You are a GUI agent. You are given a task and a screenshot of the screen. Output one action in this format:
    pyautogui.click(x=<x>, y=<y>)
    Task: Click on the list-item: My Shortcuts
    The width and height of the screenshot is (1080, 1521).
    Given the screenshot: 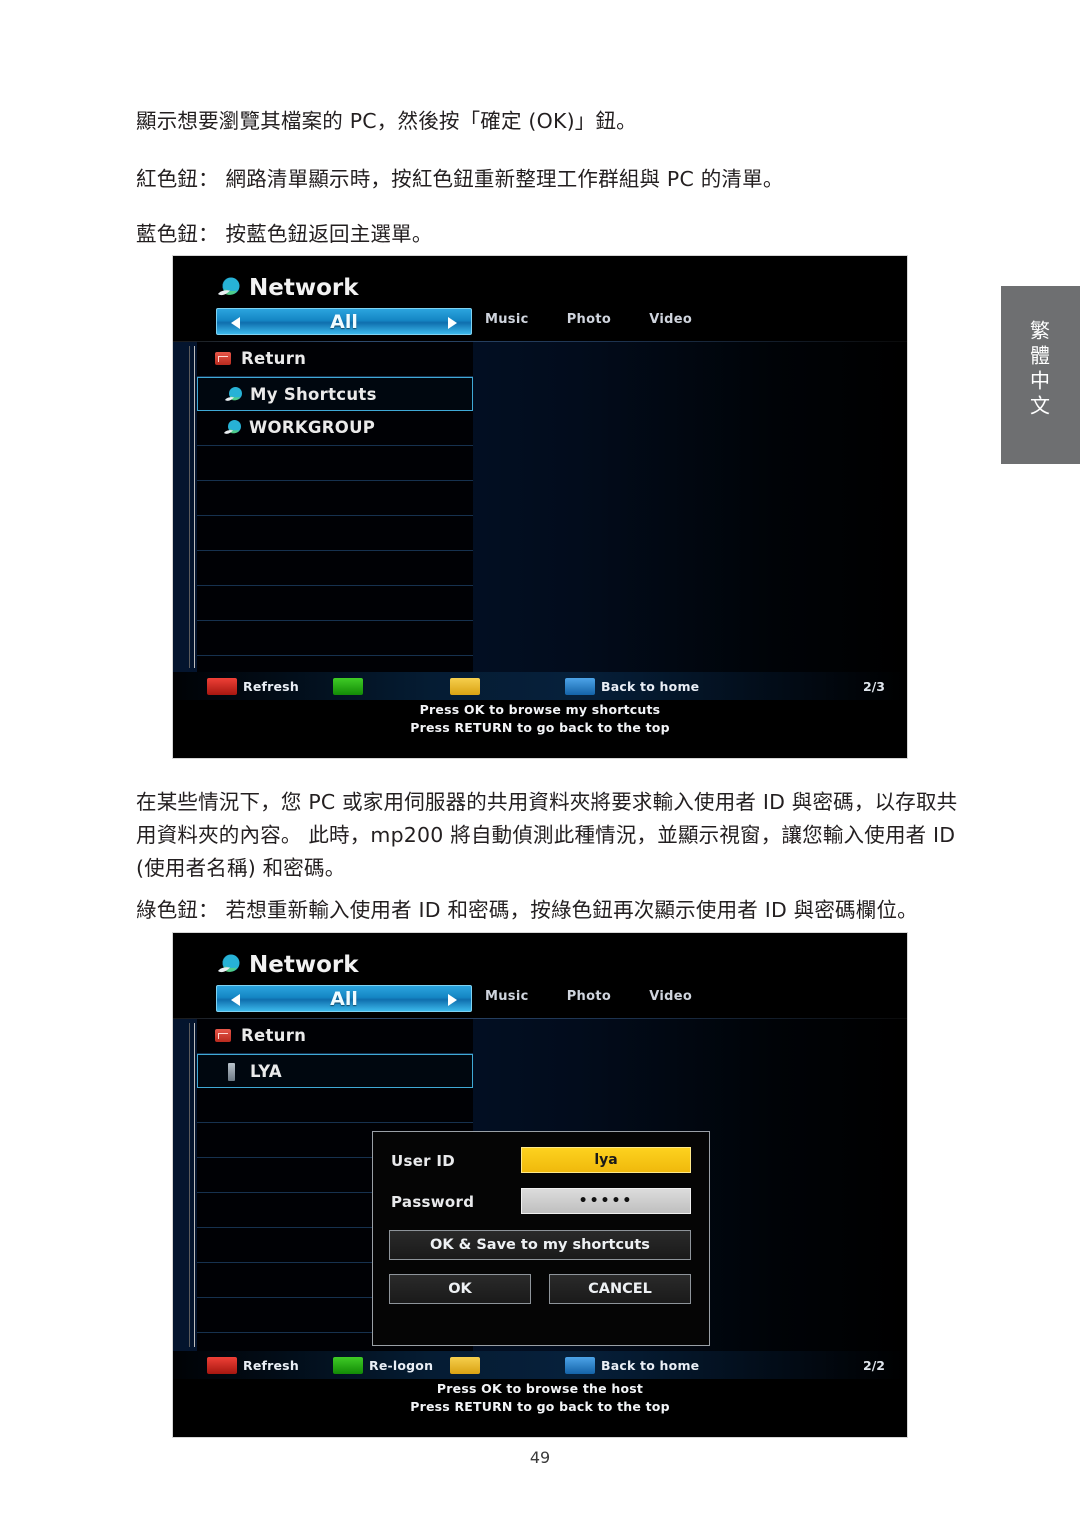 What is the action you would take?
    pyautogui.click(x=335, y=394)
    